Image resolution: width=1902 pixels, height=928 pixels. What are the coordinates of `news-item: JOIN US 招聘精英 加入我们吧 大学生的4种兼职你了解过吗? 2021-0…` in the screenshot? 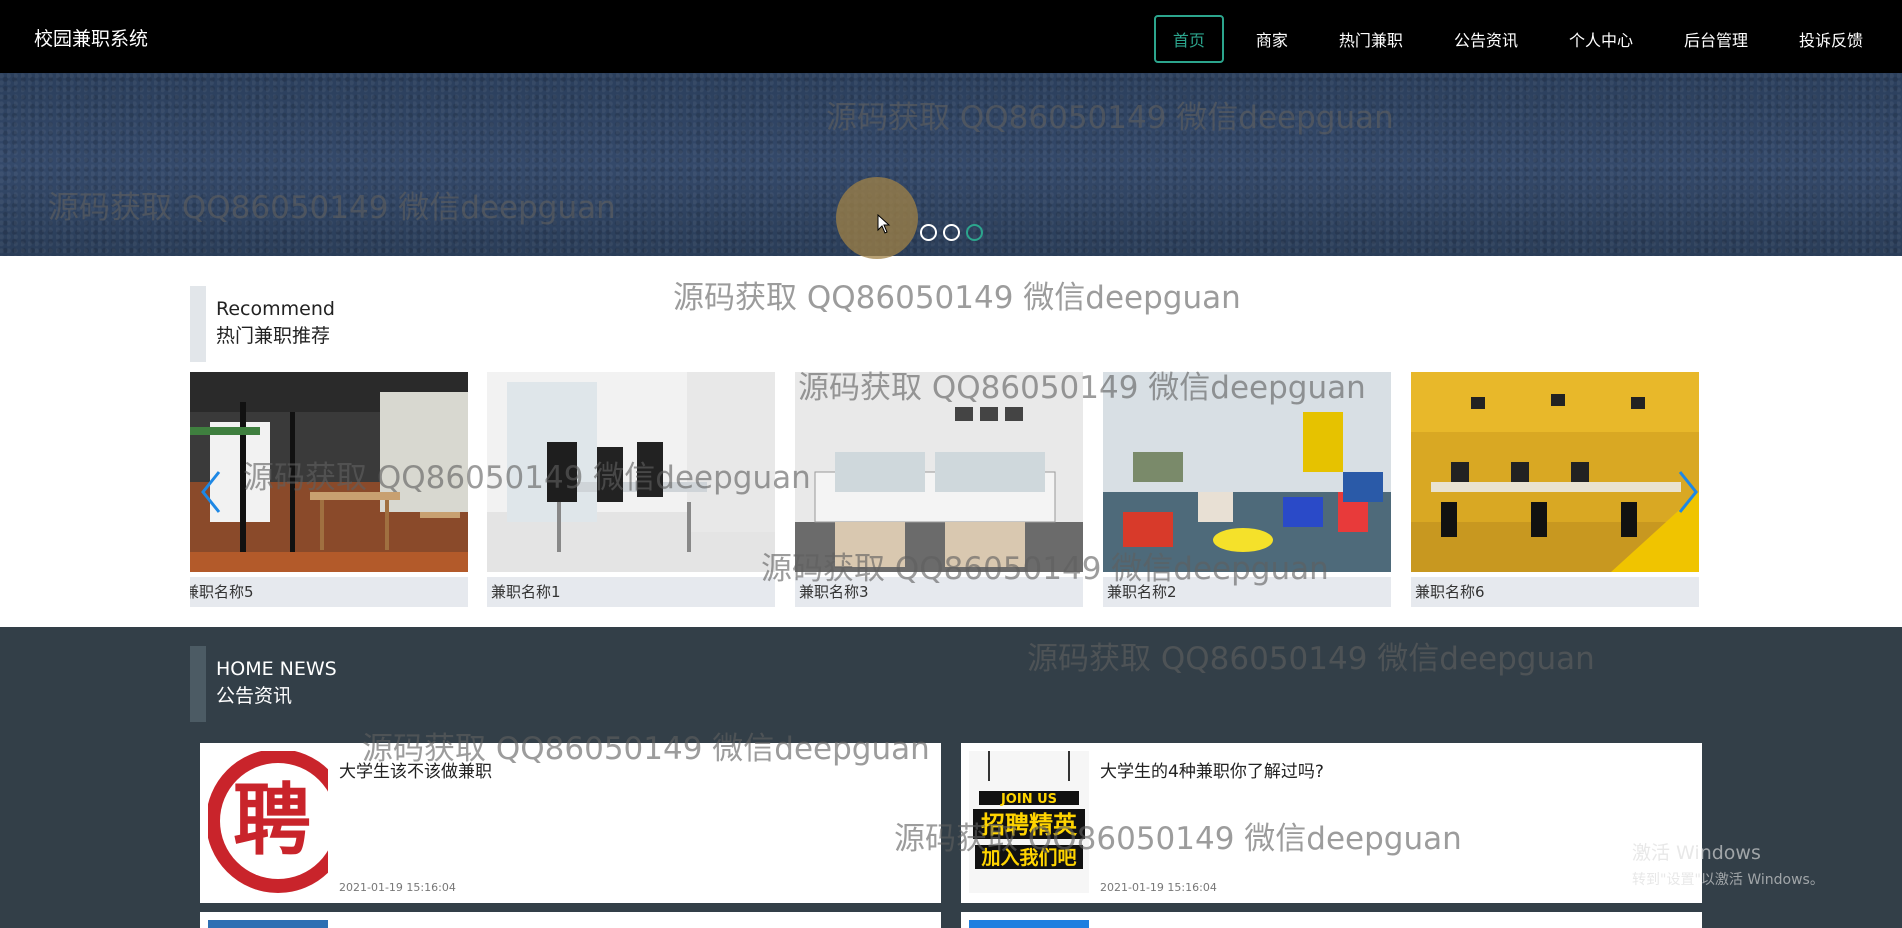 It's located at (1331, 823).